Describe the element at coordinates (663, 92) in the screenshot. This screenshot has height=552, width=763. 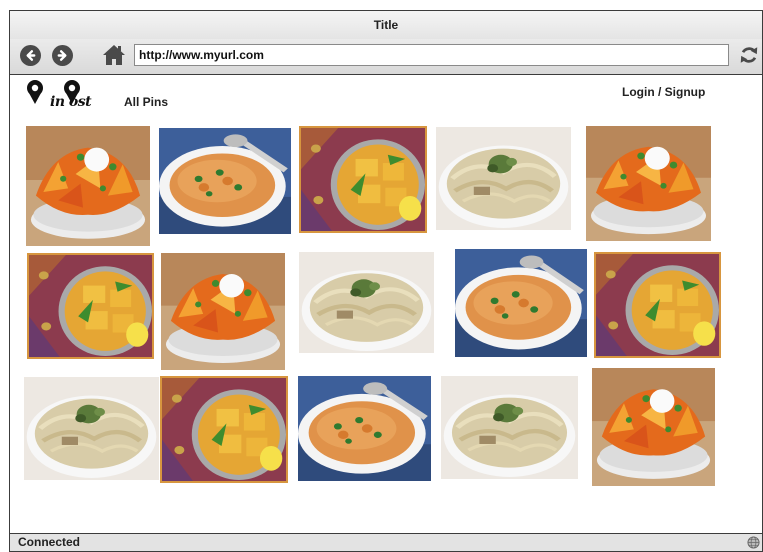
I see `login-signup-link: Login / Signup` at that location.